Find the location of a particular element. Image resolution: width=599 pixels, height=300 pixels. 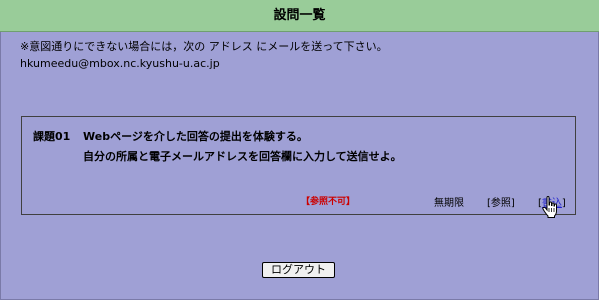

contact-email: hkumeedu@mbox.nc.kyushu-u.ac.jp is located at coordinates (120, 63).